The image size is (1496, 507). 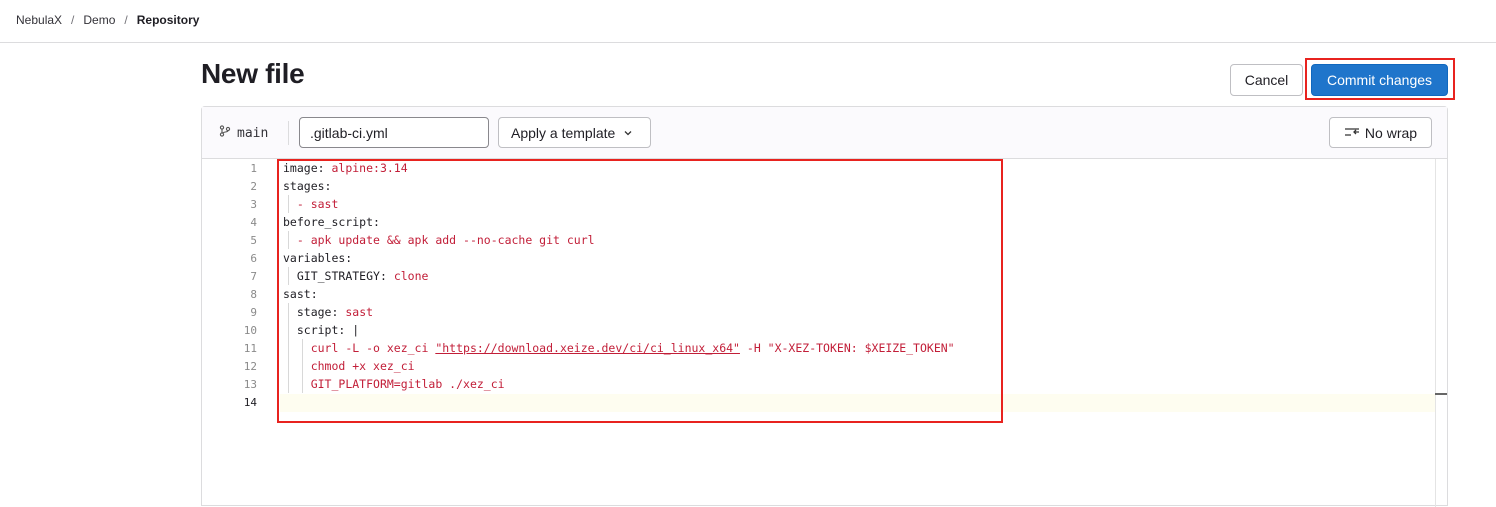 What do you see at coordinates (317, 204) in the screenshot?
I see `code-line: - sast` at bounding box center [317, 204].